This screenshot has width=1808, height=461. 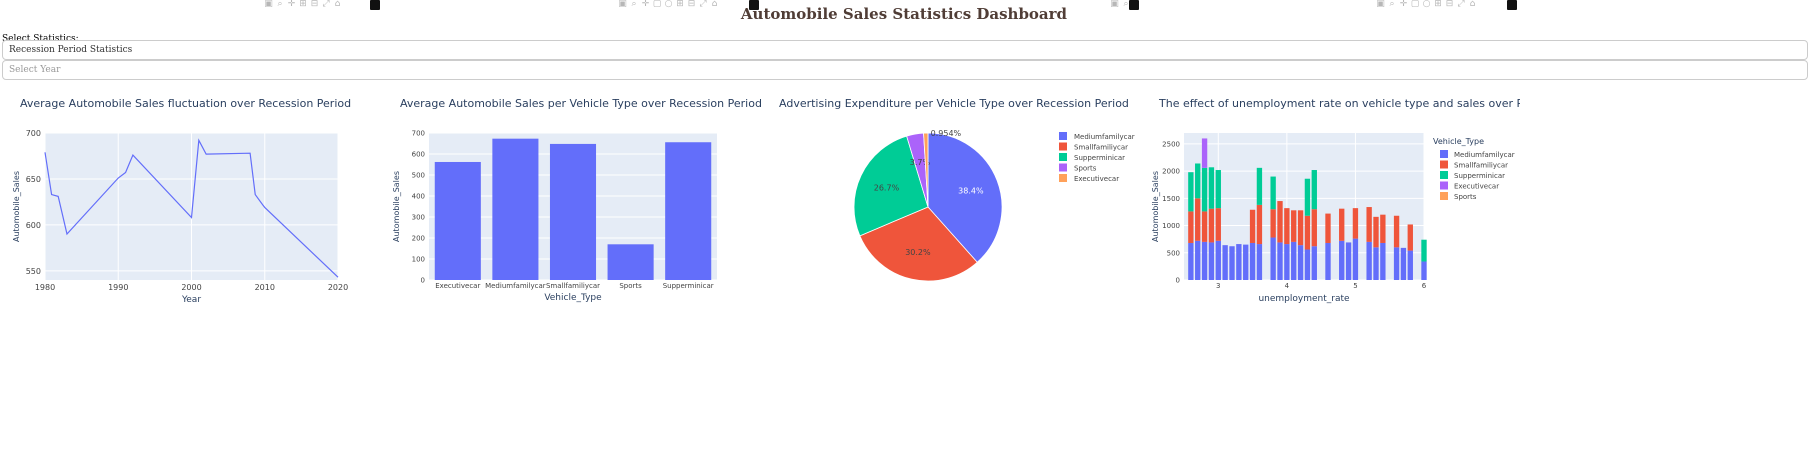 I want to click on y-tick-label: 650, so click(x=33, y=179).